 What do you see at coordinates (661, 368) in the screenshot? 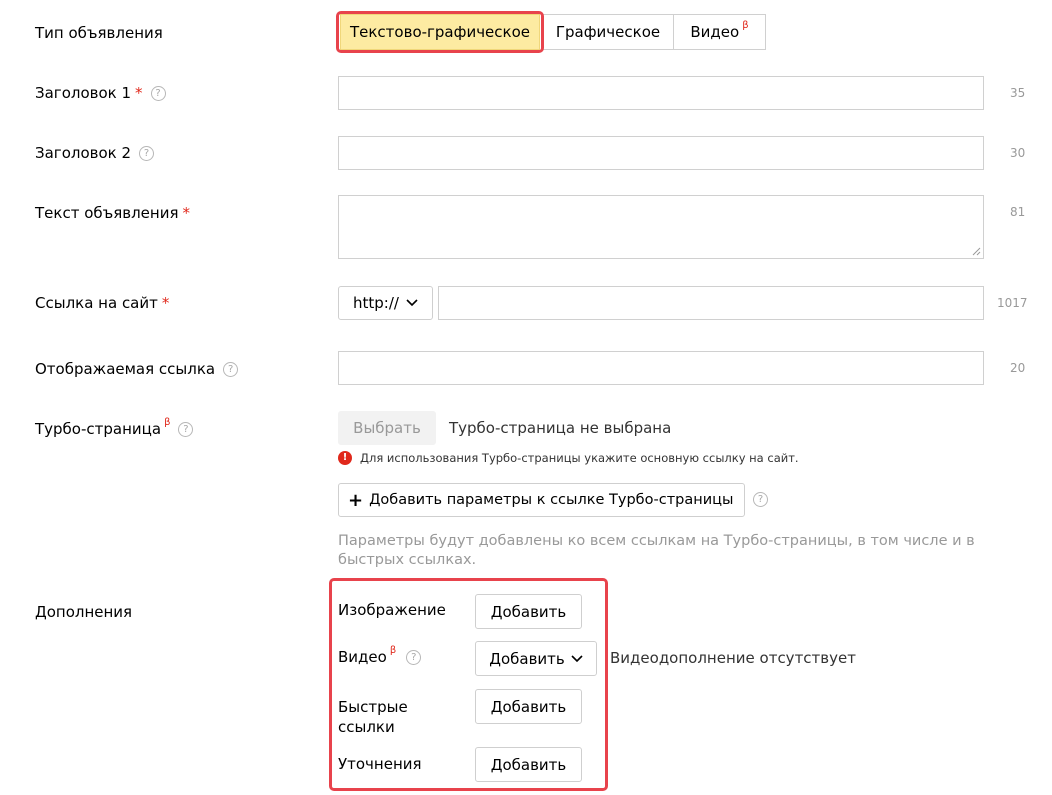
I see `display-link-input` at bounding box center [661, 368].